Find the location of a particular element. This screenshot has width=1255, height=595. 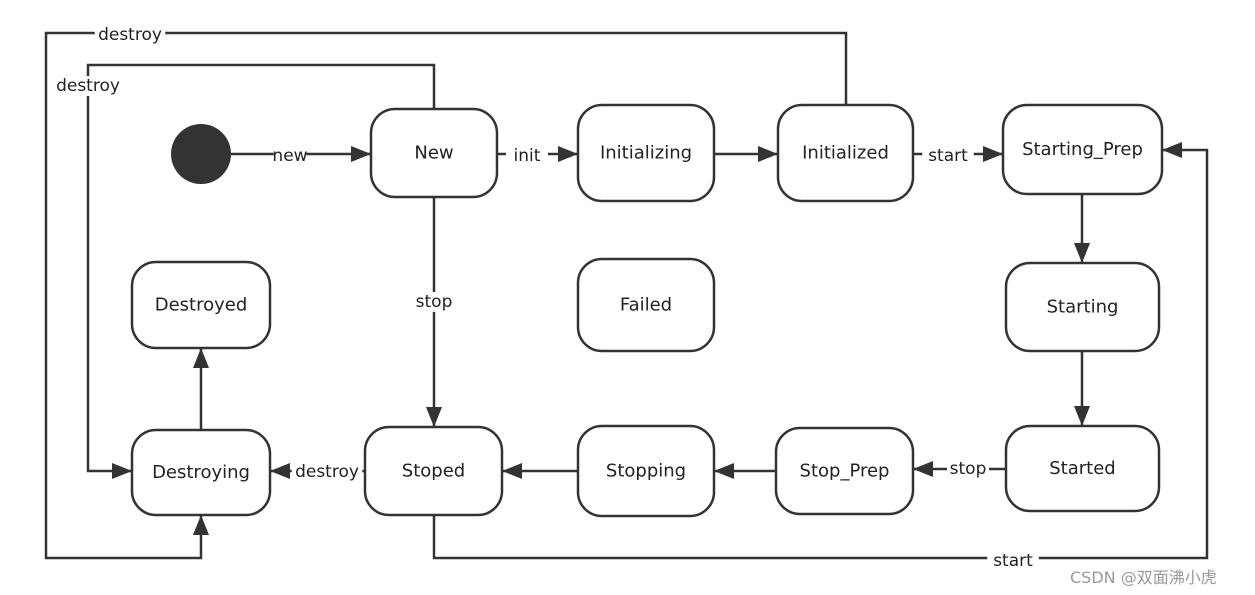

state-label: Initialized is located at coordinates (845, 153).